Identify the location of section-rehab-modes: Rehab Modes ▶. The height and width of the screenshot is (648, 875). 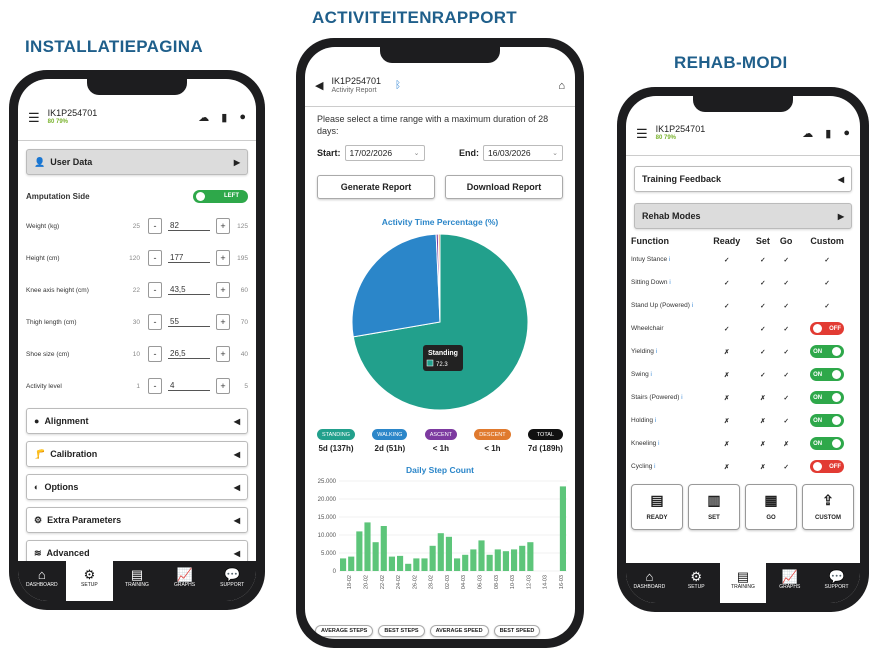
(743, 216).